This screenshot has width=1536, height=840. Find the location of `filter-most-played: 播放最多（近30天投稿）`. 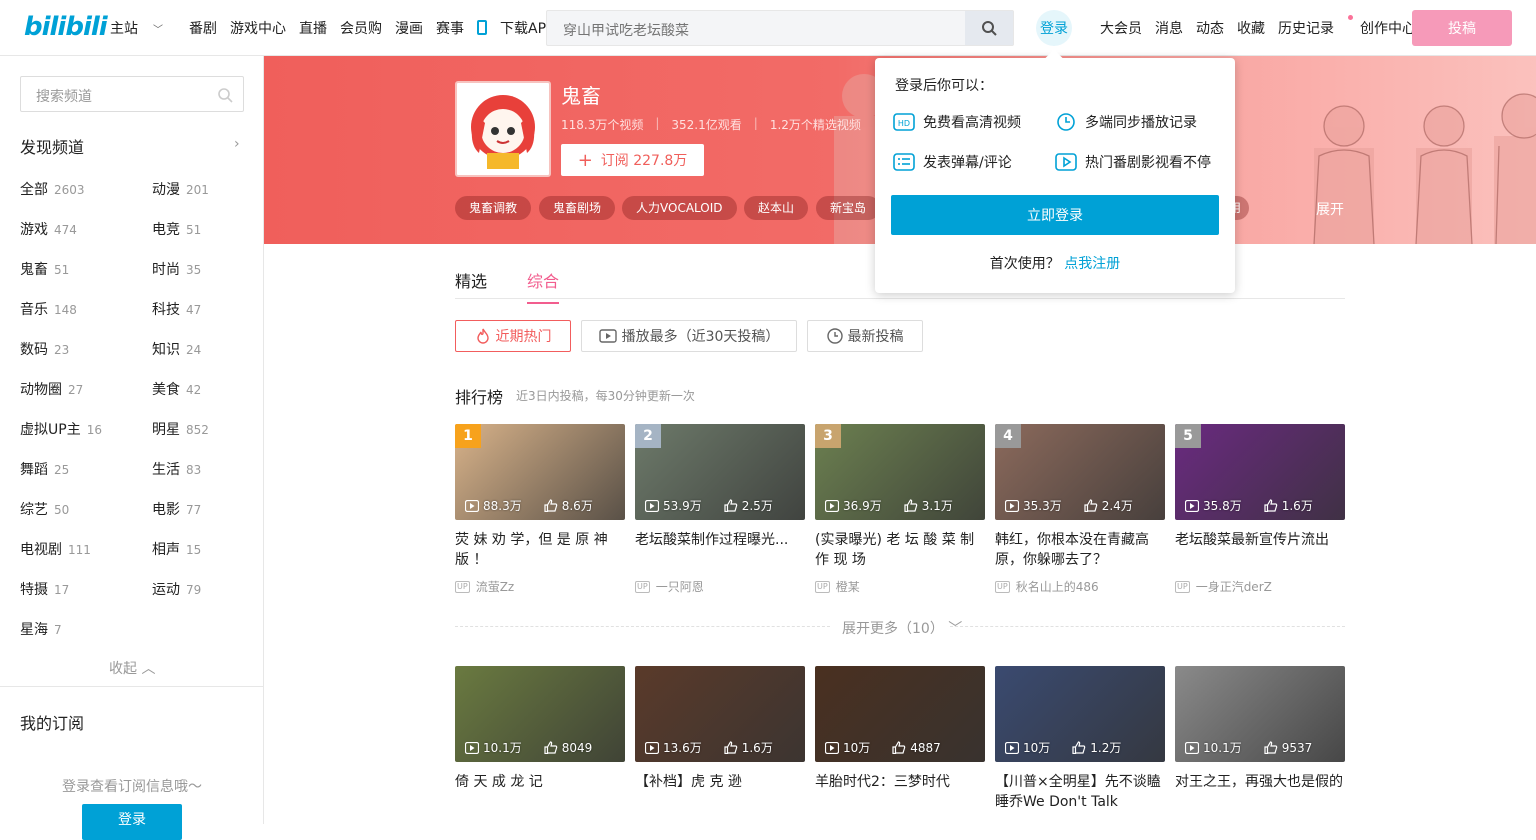

filter-most-played: 播放最多（近30天投稿） is located at coordinates (689, 336).